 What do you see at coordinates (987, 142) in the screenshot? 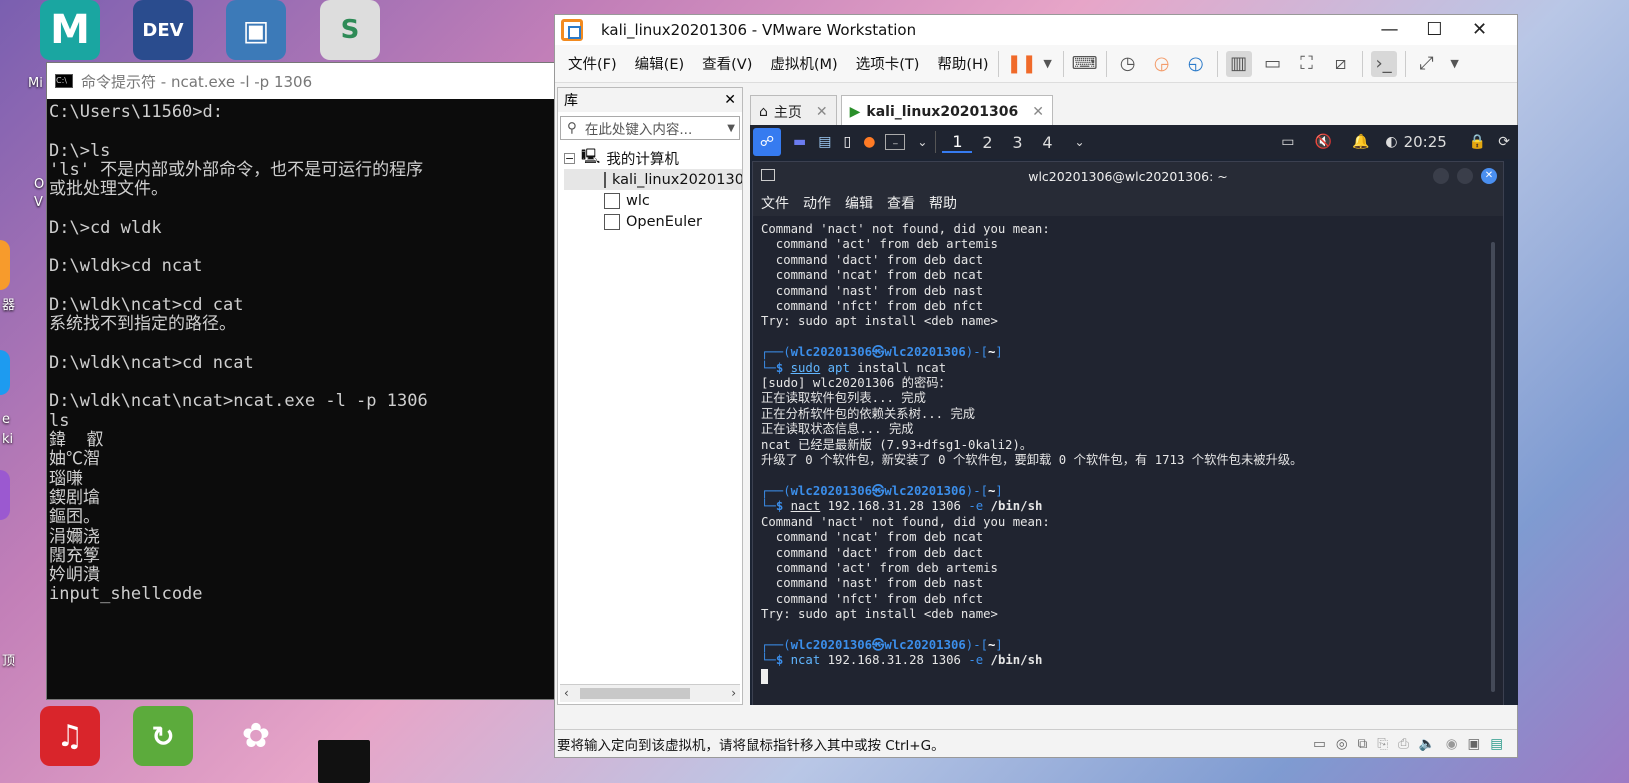
I see `workspace-2: 2` at bounding box center [987, 142].